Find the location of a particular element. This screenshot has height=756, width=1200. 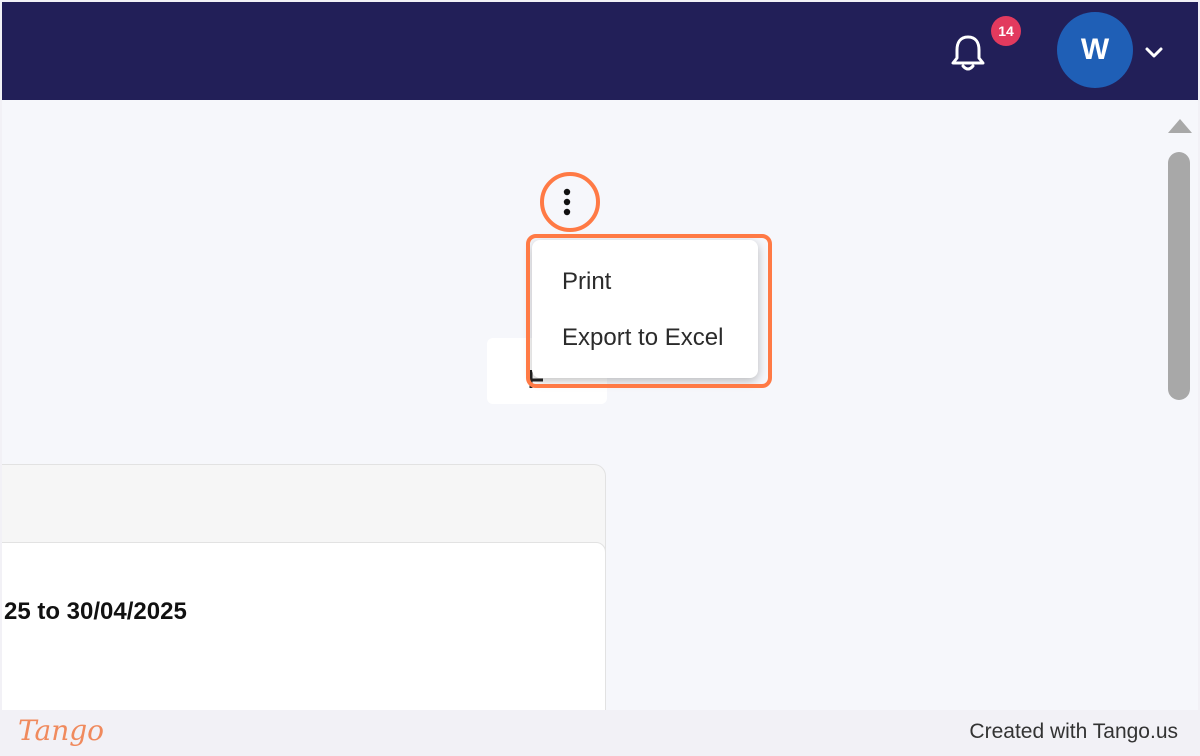

tango-logo: Tango is located at coordinates (61, 730).